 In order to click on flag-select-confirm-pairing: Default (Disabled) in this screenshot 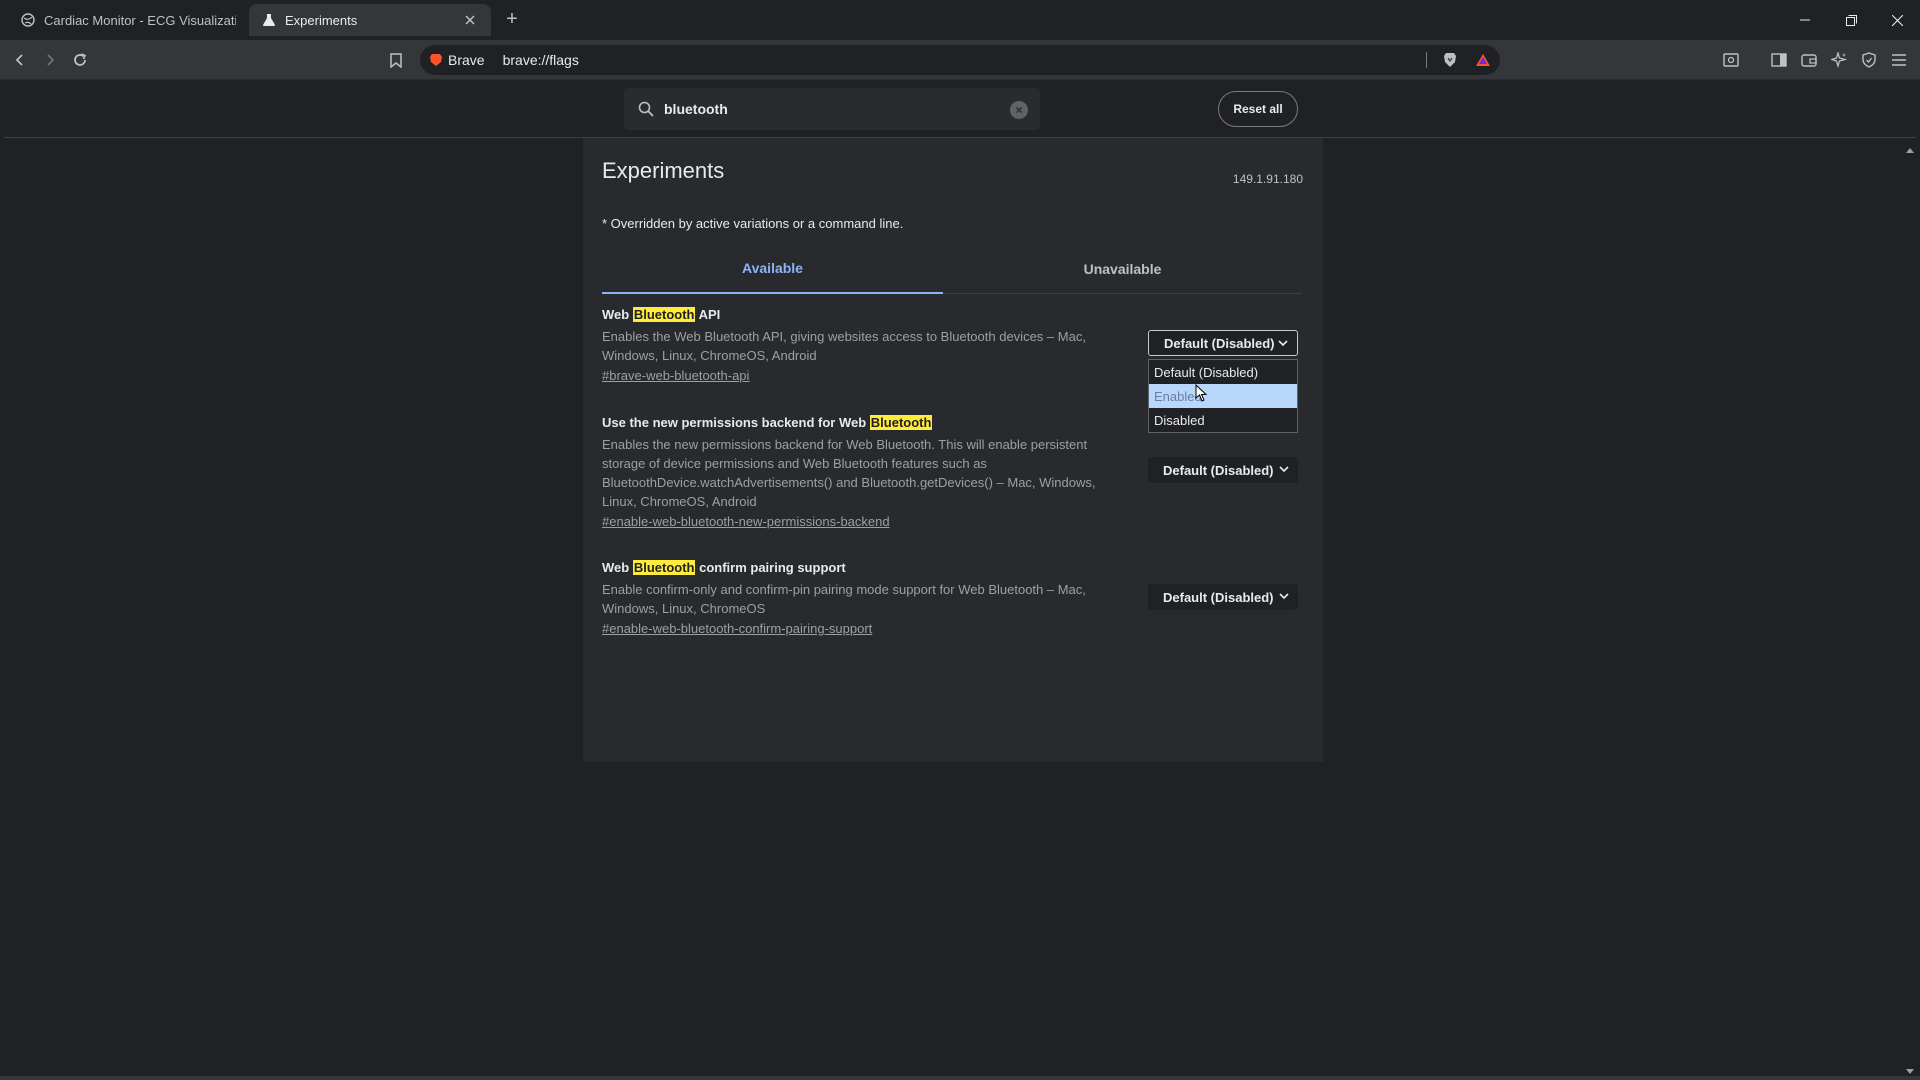, I will do `click(1223, 597)`.